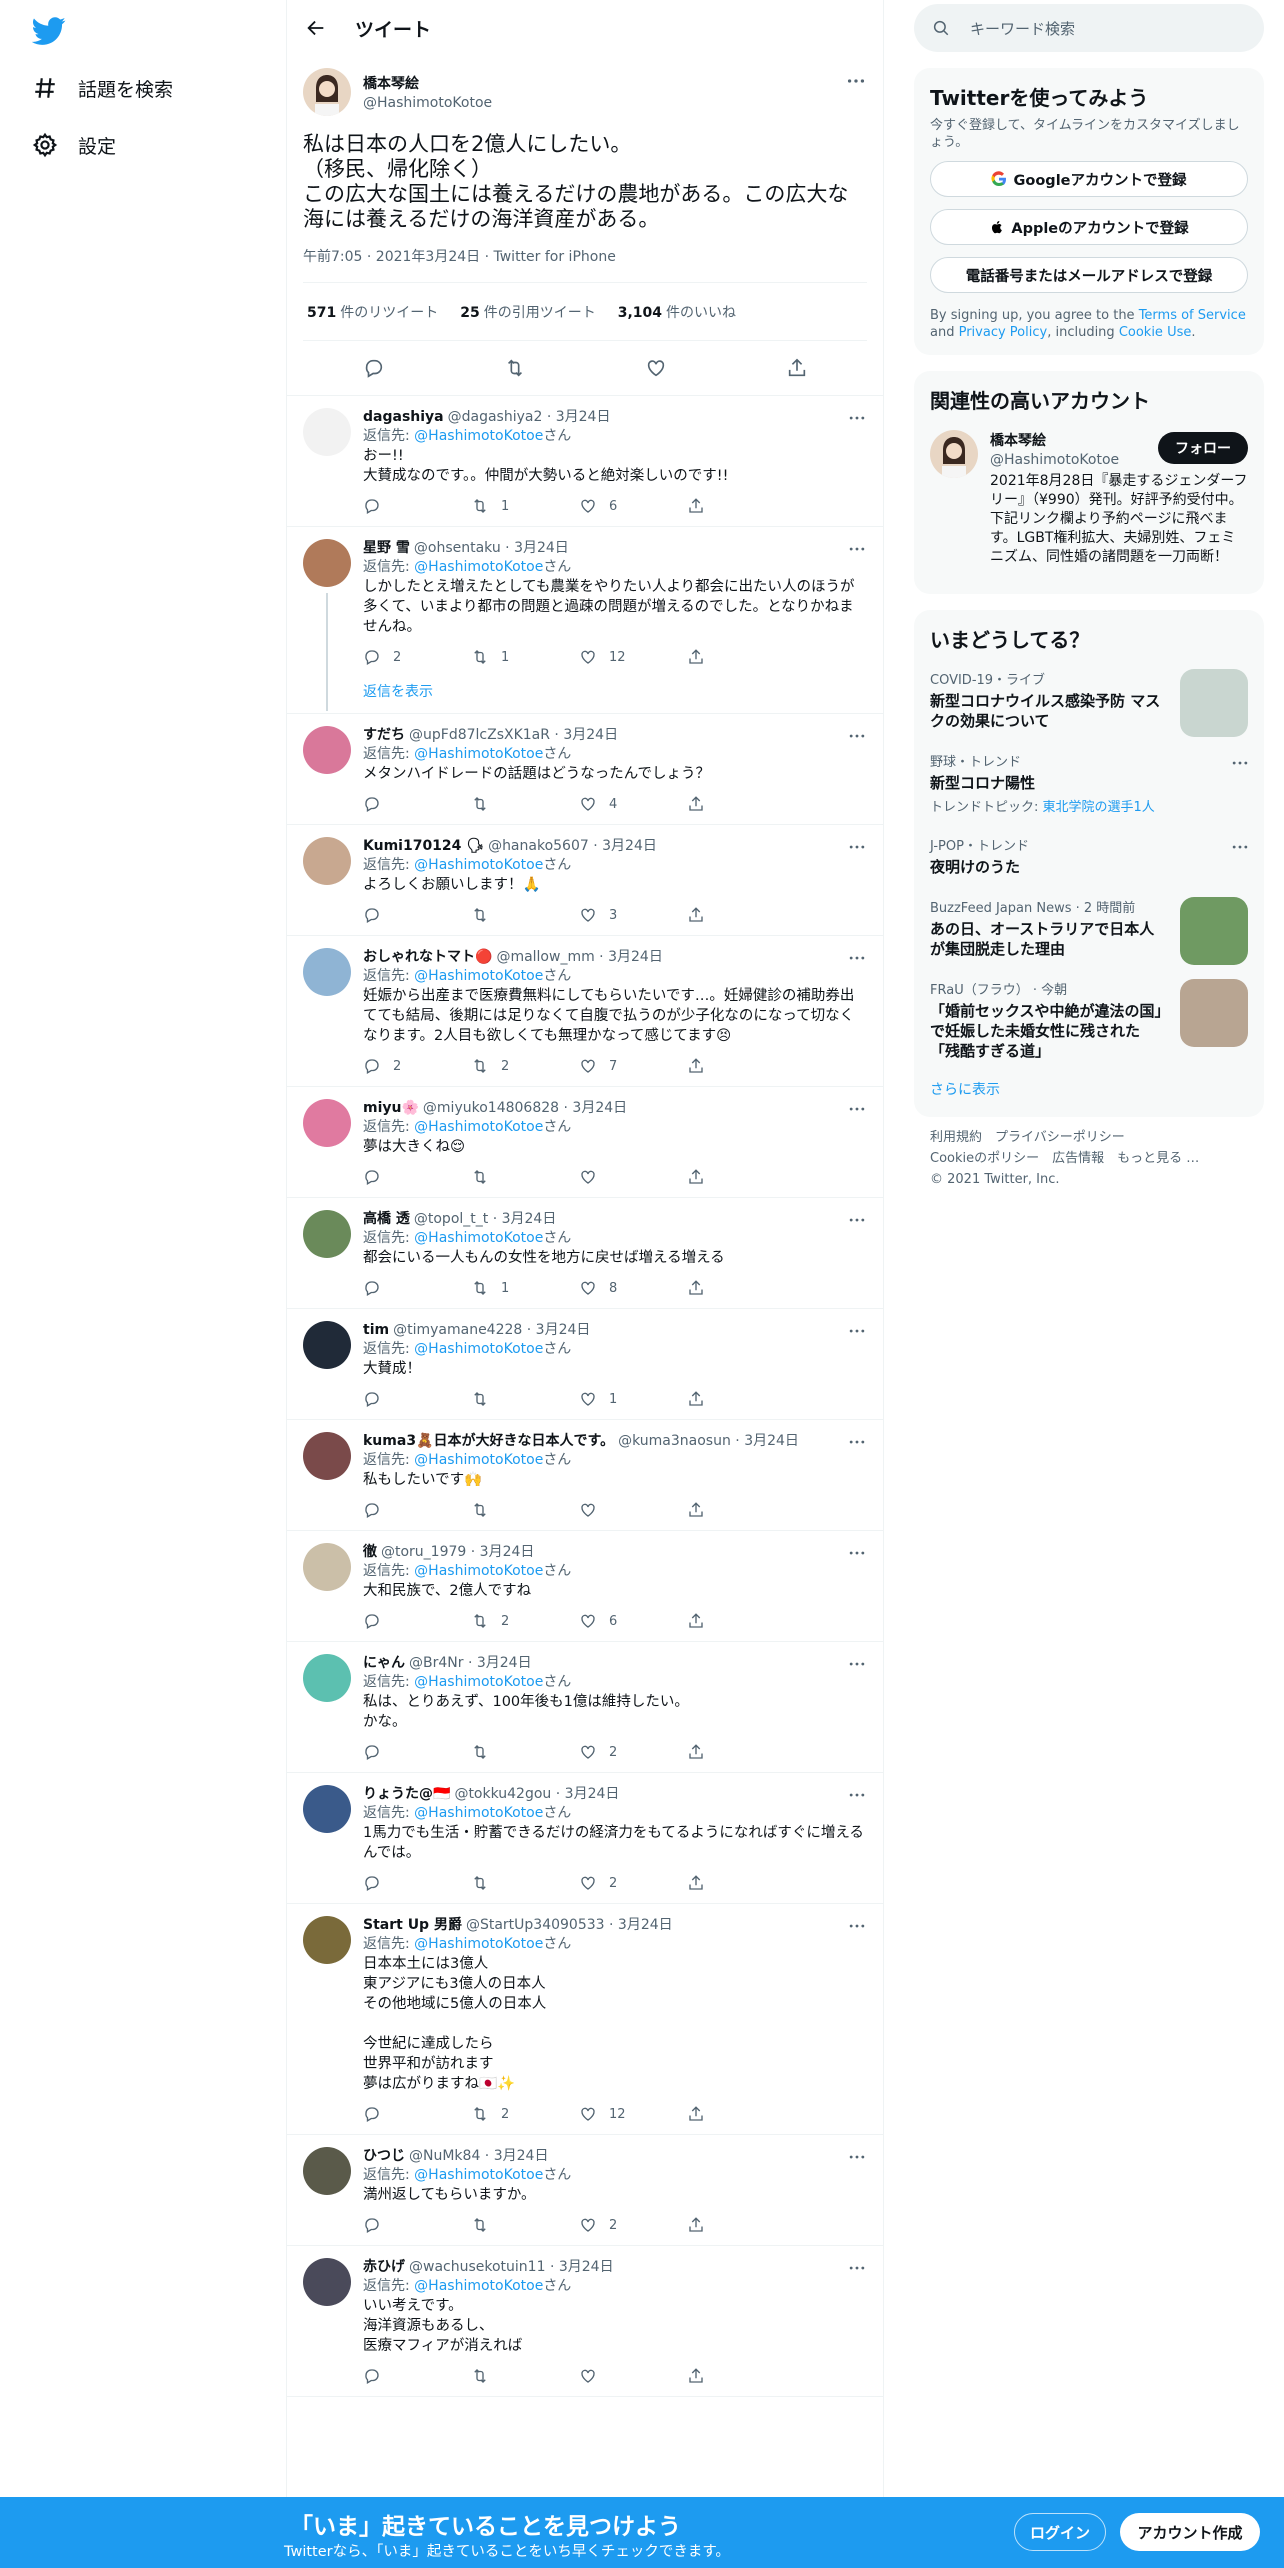  I want to click on like-count: 3,104 件のいいね, so click(677, 312).